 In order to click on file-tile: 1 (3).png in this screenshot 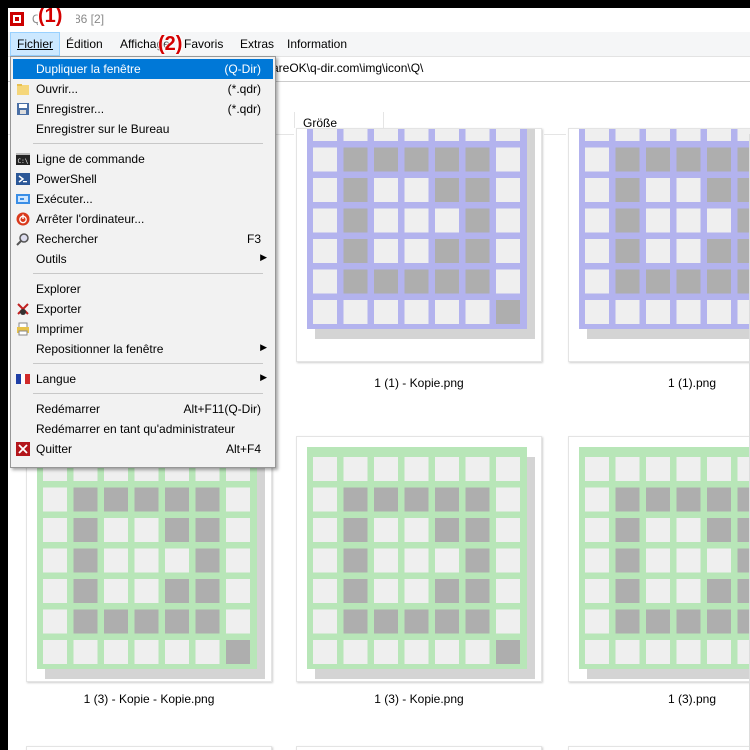, I will do `click(658, 576)`.